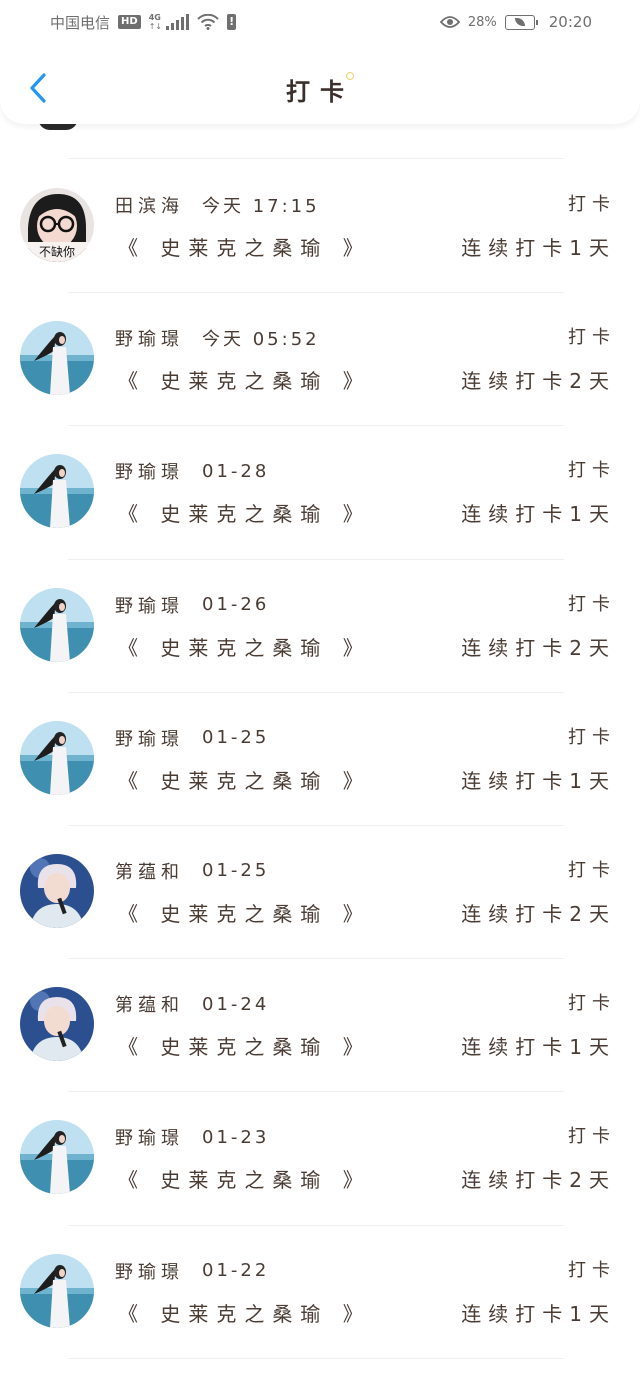  Describe the element at coordinates (365, 471) in the screenshot. I see `entry-meta: 野瑜璟 01-28` at that location.